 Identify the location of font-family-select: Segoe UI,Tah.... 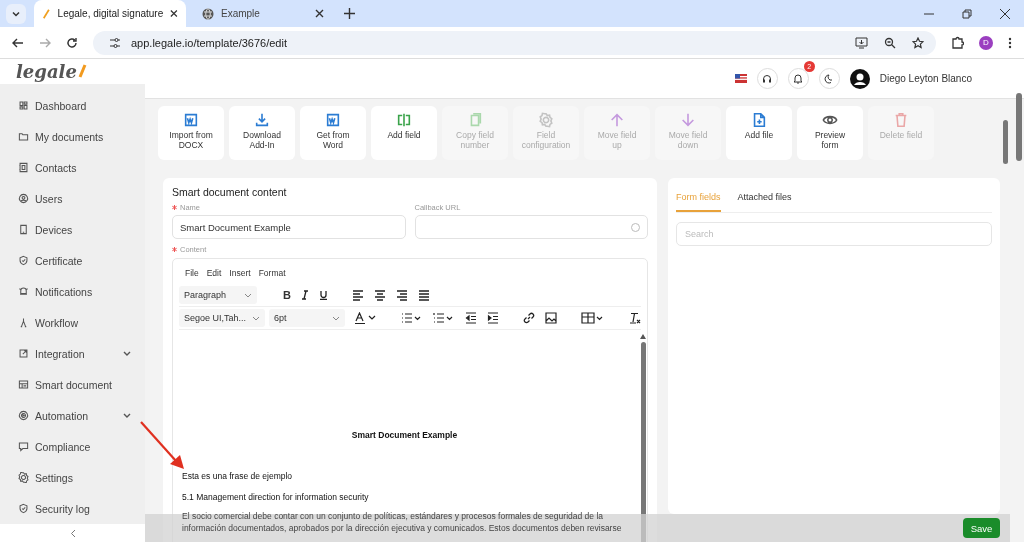
(222, 318).